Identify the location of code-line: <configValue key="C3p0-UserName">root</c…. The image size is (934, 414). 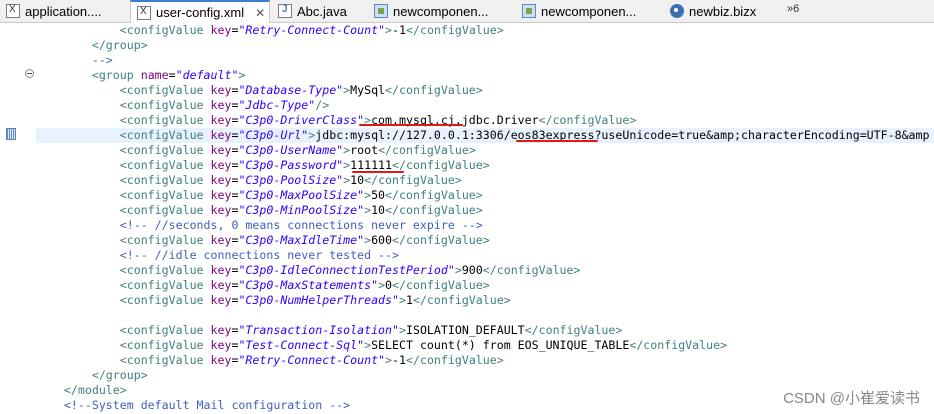
(485, 150).